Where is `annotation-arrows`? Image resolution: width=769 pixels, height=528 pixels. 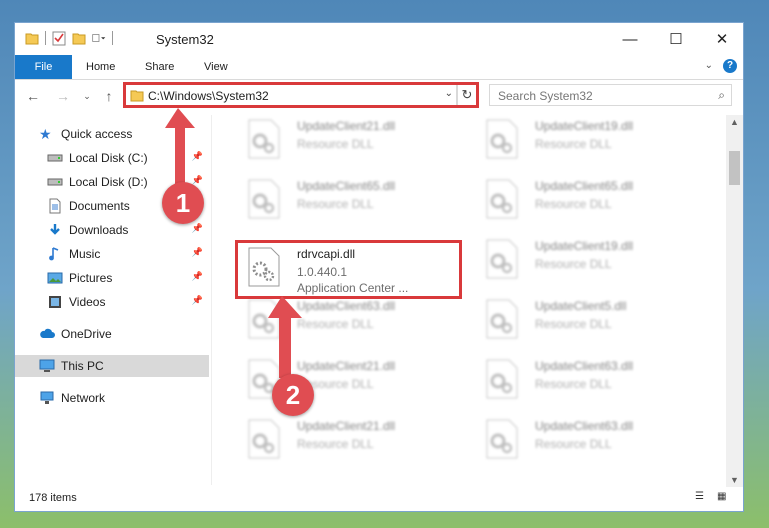
annotation-arrows is located at coordinates (233, 243).